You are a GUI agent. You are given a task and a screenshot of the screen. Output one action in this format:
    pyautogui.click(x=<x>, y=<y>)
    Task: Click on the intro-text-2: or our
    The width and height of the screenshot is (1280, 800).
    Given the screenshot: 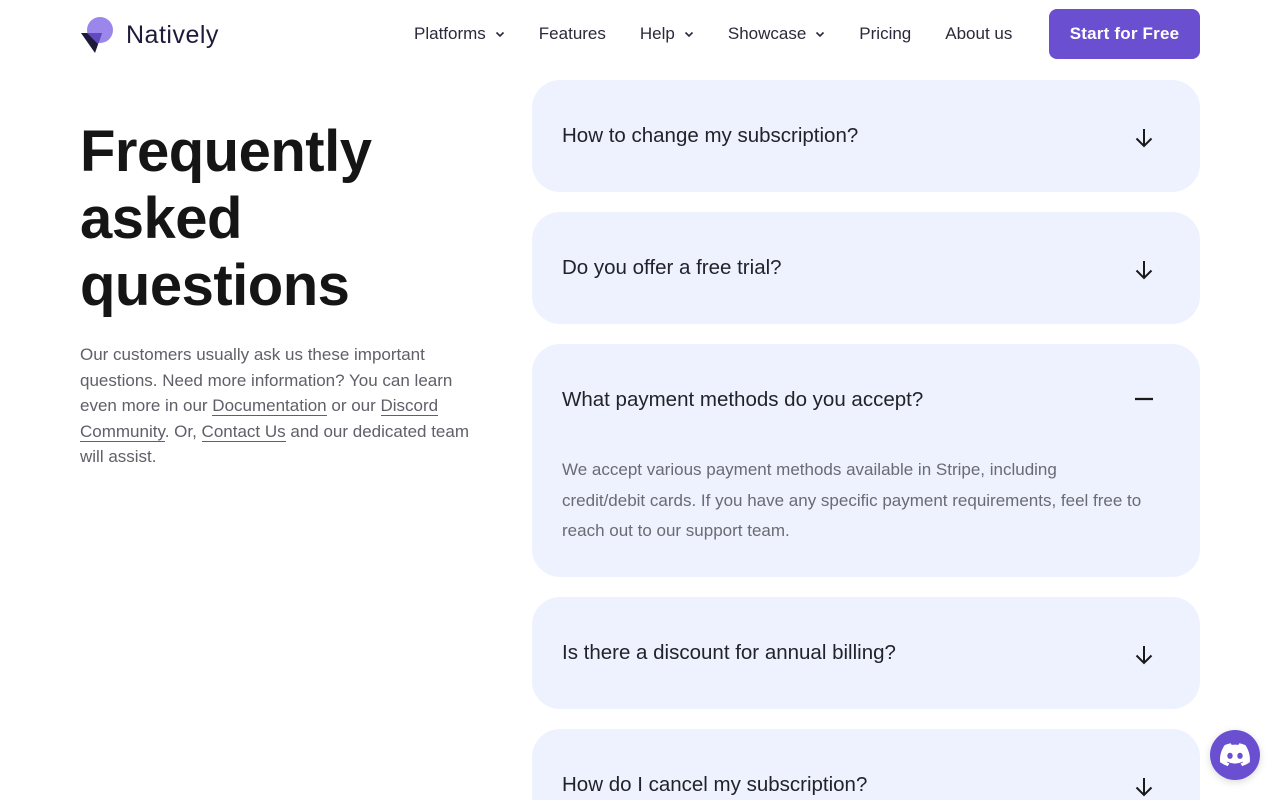 What is the action you would take?
    pyautogui.click(x=353, y=405)
    